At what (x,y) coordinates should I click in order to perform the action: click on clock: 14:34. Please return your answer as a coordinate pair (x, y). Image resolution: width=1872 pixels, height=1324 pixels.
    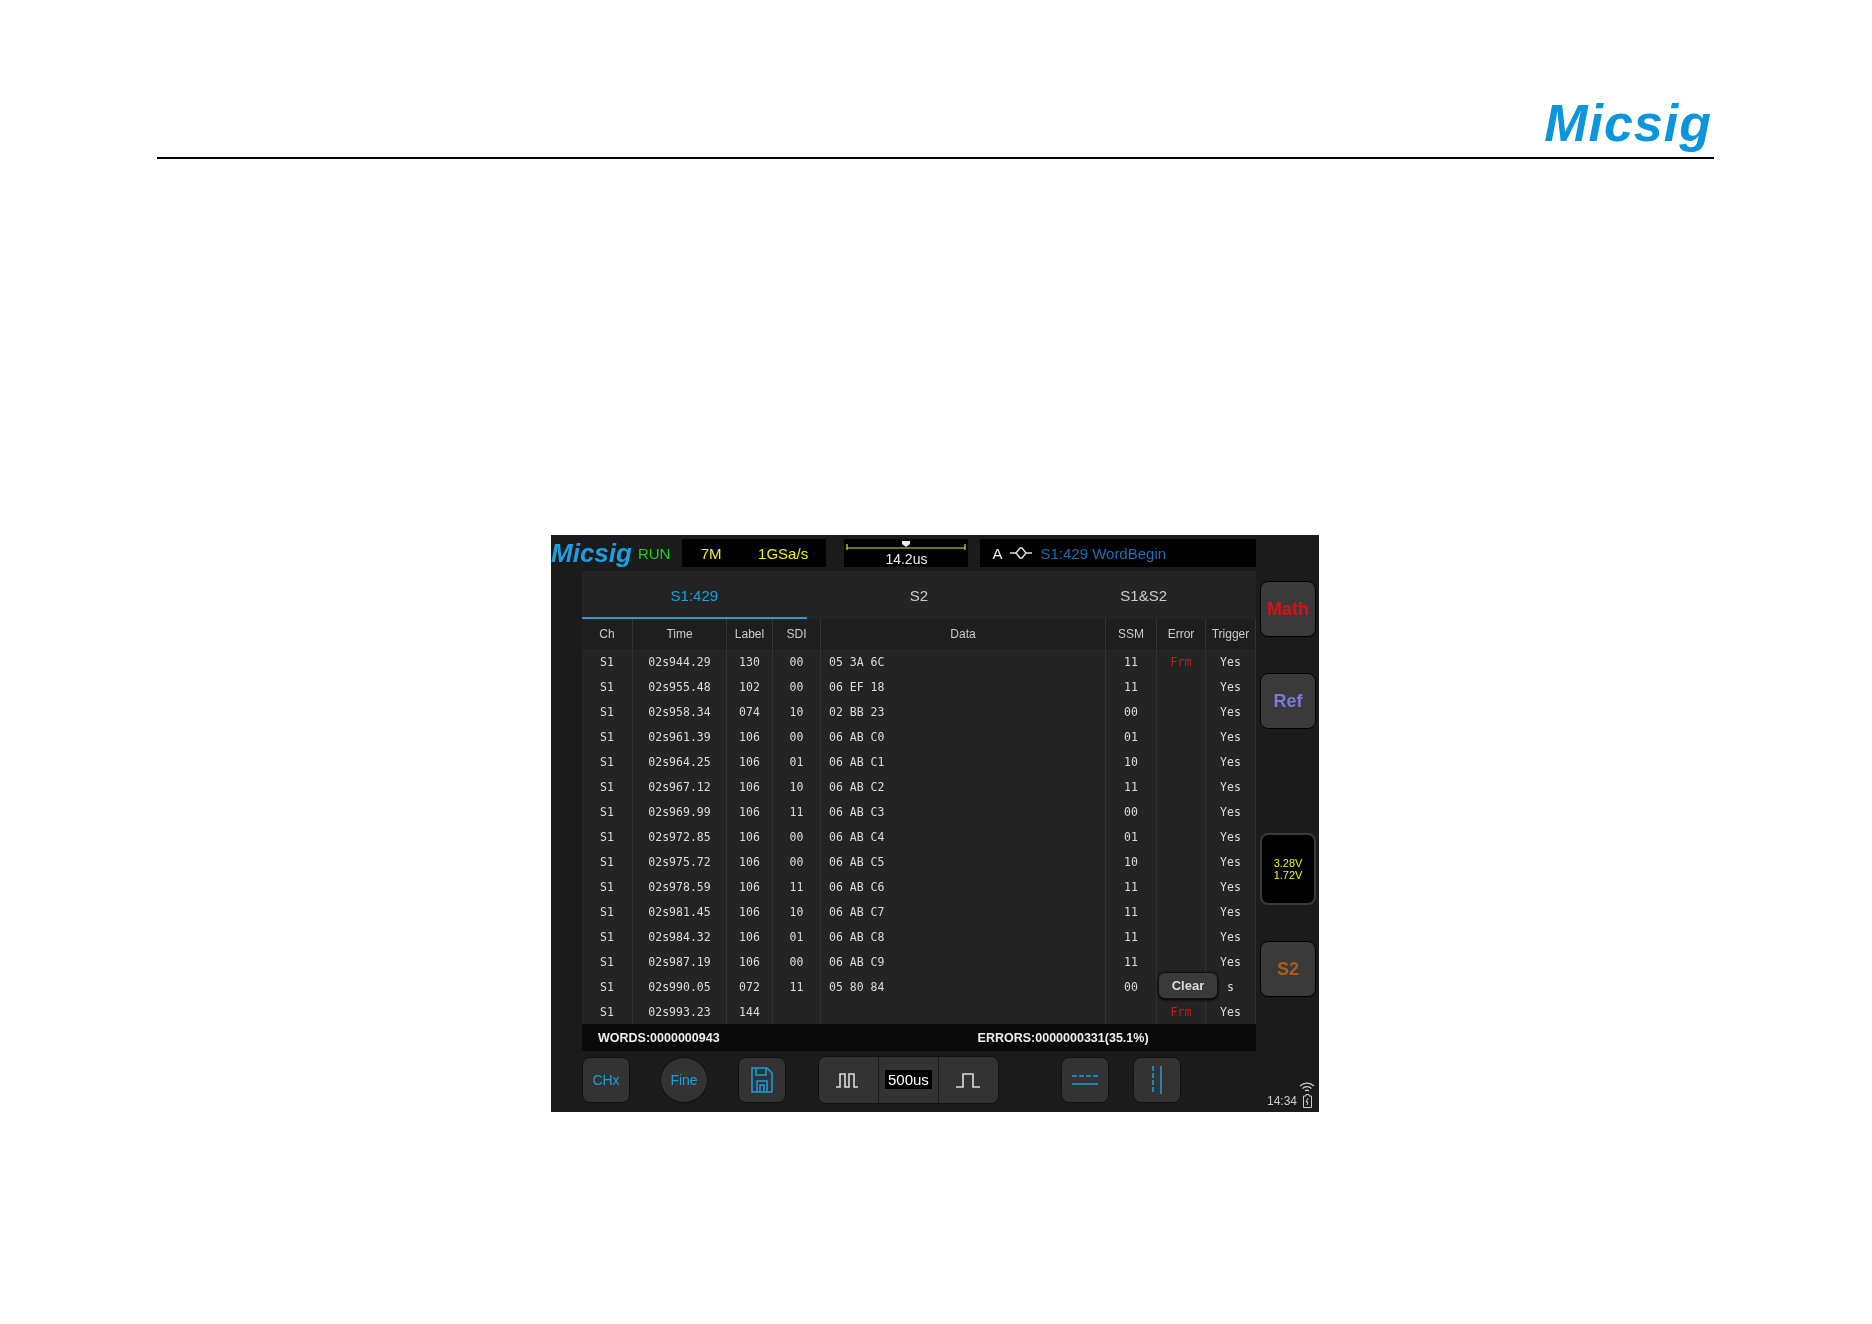
    Looking at the image, I should click on (1281, 1101).